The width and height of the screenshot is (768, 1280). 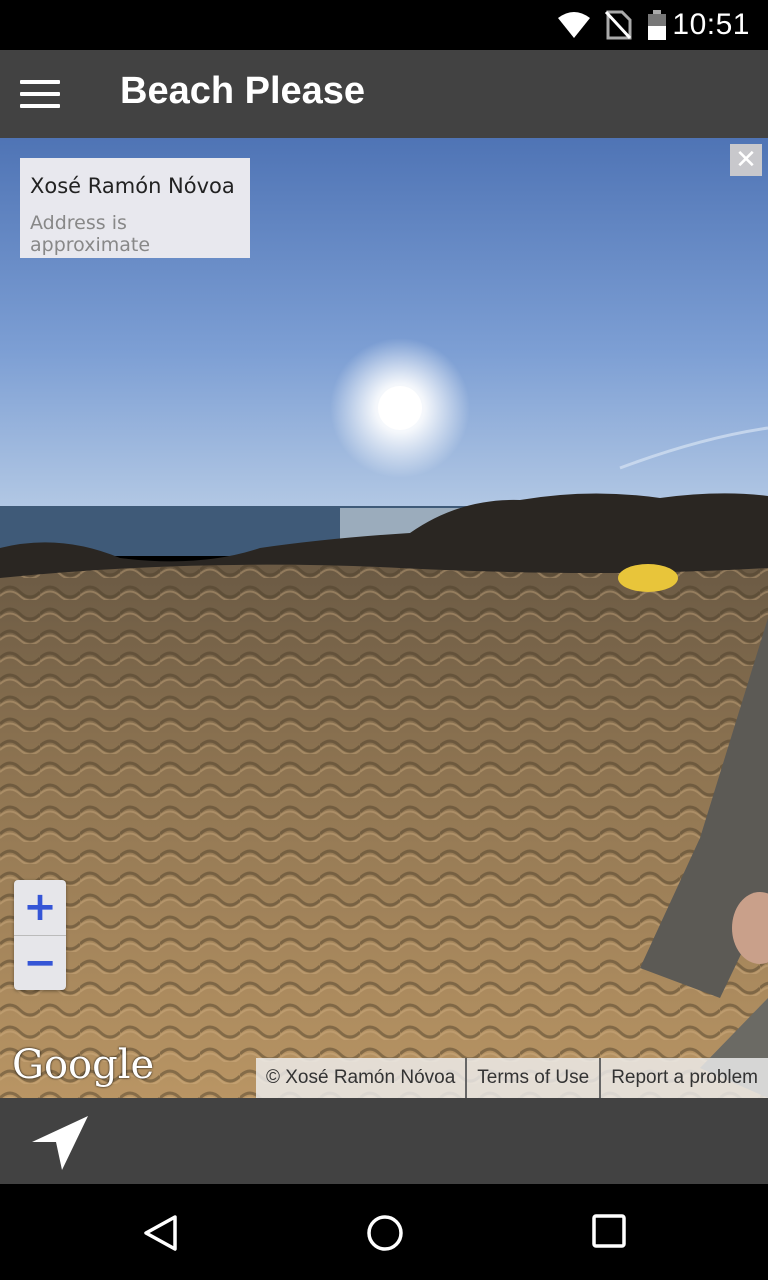 What do you see at coordinates (618, 25) in the screenshot?
I see `no-signal-icon` at bounding box center [618, 25].